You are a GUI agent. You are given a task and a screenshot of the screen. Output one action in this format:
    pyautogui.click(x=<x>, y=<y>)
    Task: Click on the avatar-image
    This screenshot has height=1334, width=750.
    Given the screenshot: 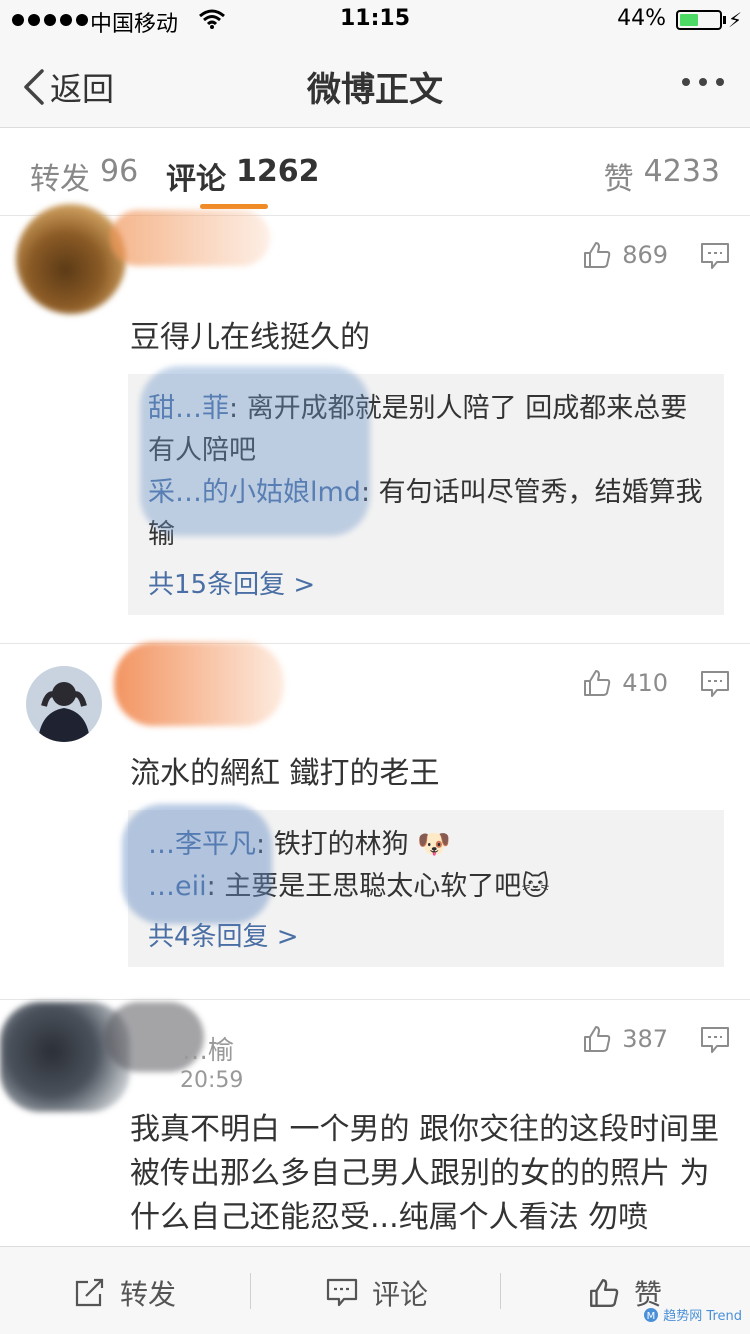 What is the action you would take?
    pyautogui.click(x=64, y=704)
    